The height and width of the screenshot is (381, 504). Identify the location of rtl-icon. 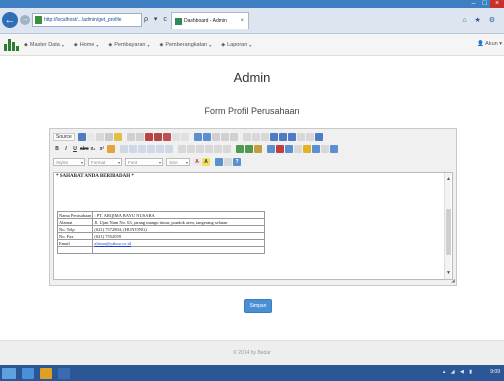
(227, 149).